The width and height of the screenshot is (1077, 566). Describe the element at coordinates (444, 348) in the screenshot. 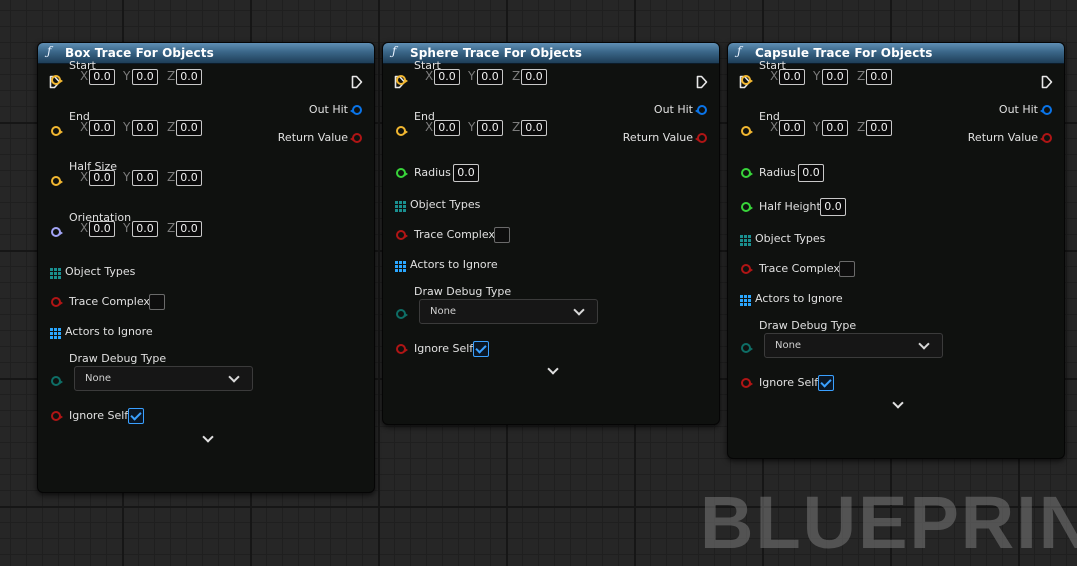

I see `ignore-self-label: Ignore Self` at that location.